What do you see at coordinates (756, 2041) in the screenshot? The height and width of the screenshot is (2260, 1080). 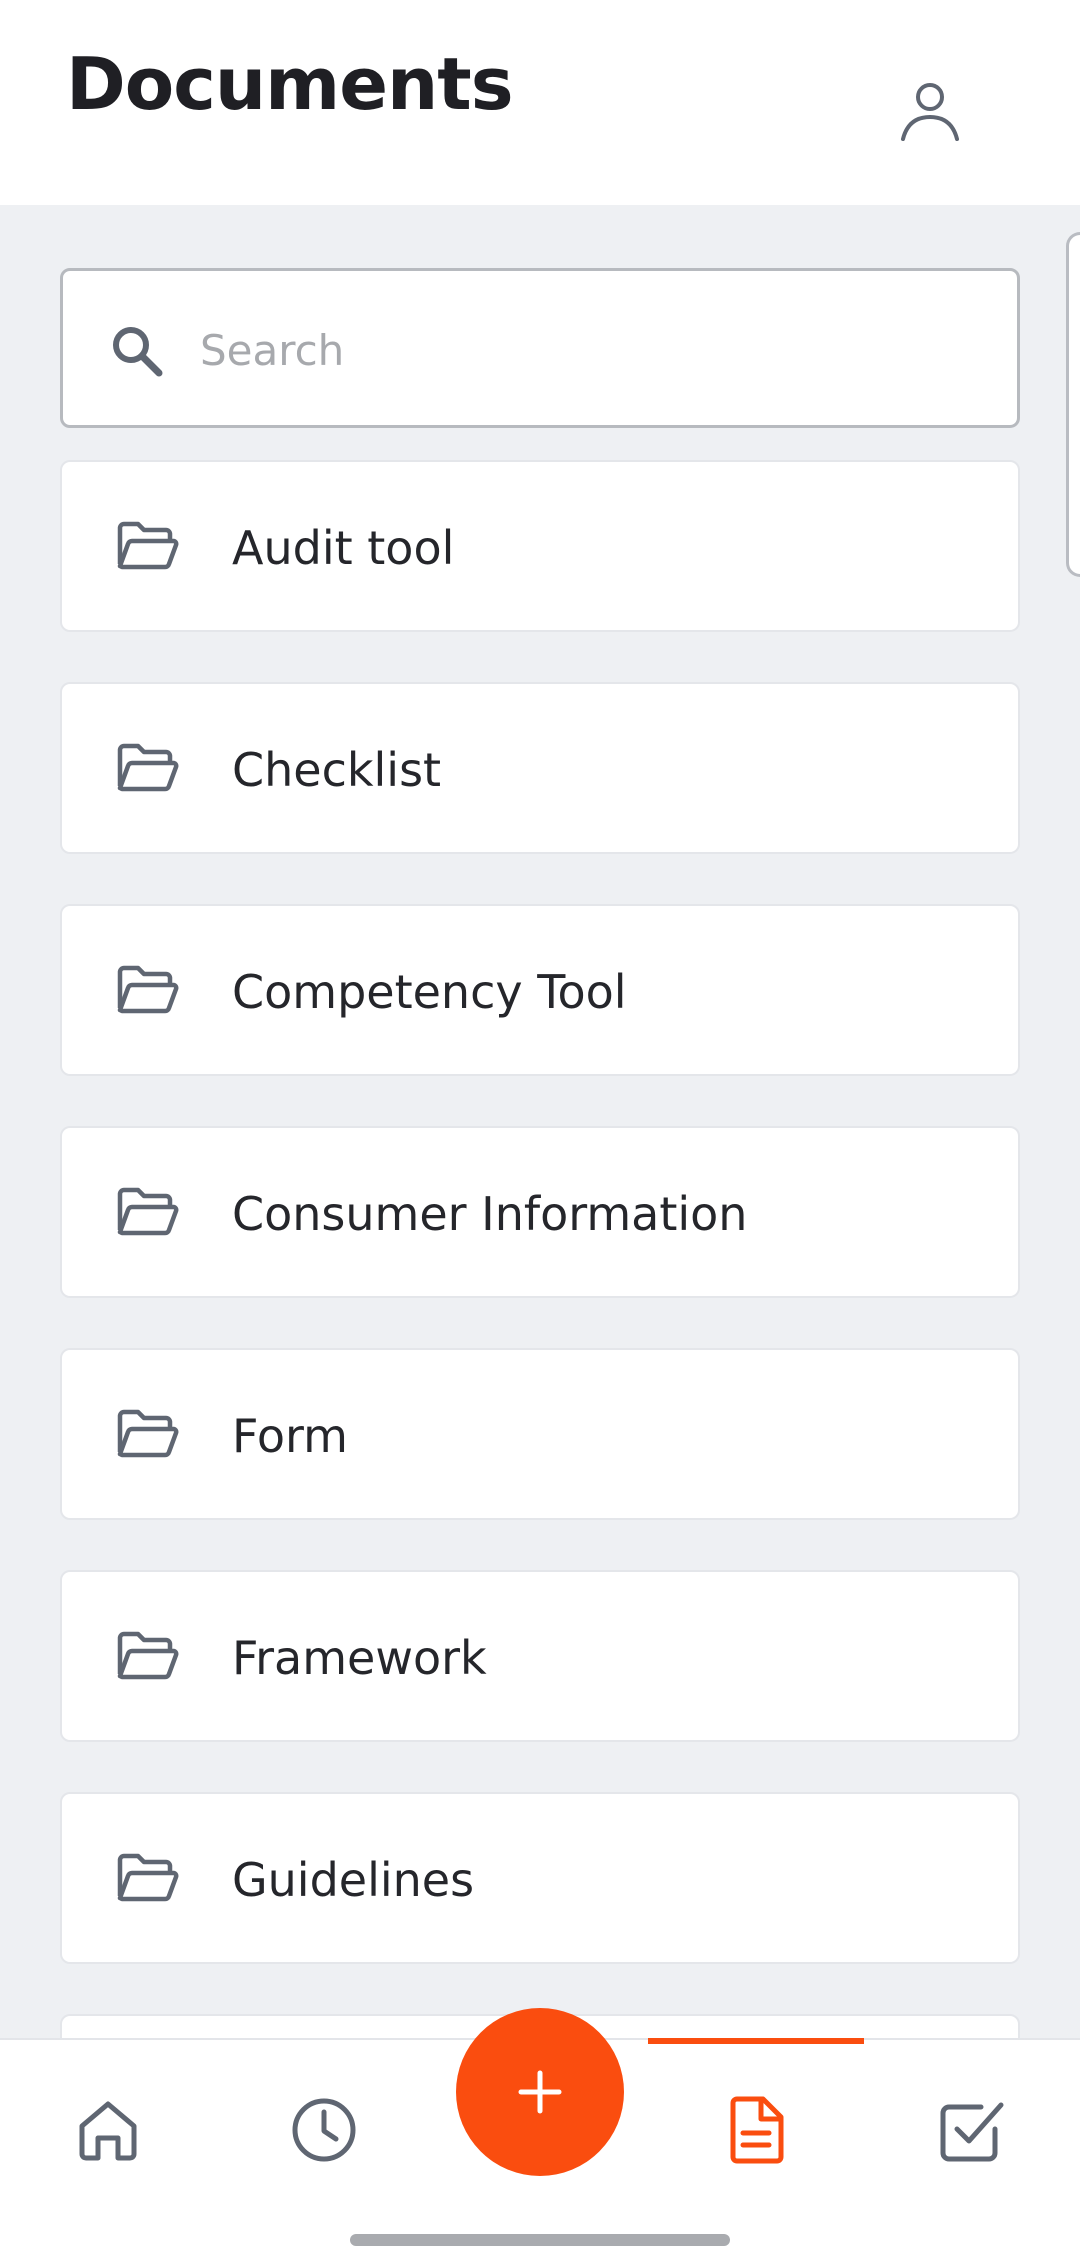 I see `active-tab-indicator` at bounding box center [756, 2041].